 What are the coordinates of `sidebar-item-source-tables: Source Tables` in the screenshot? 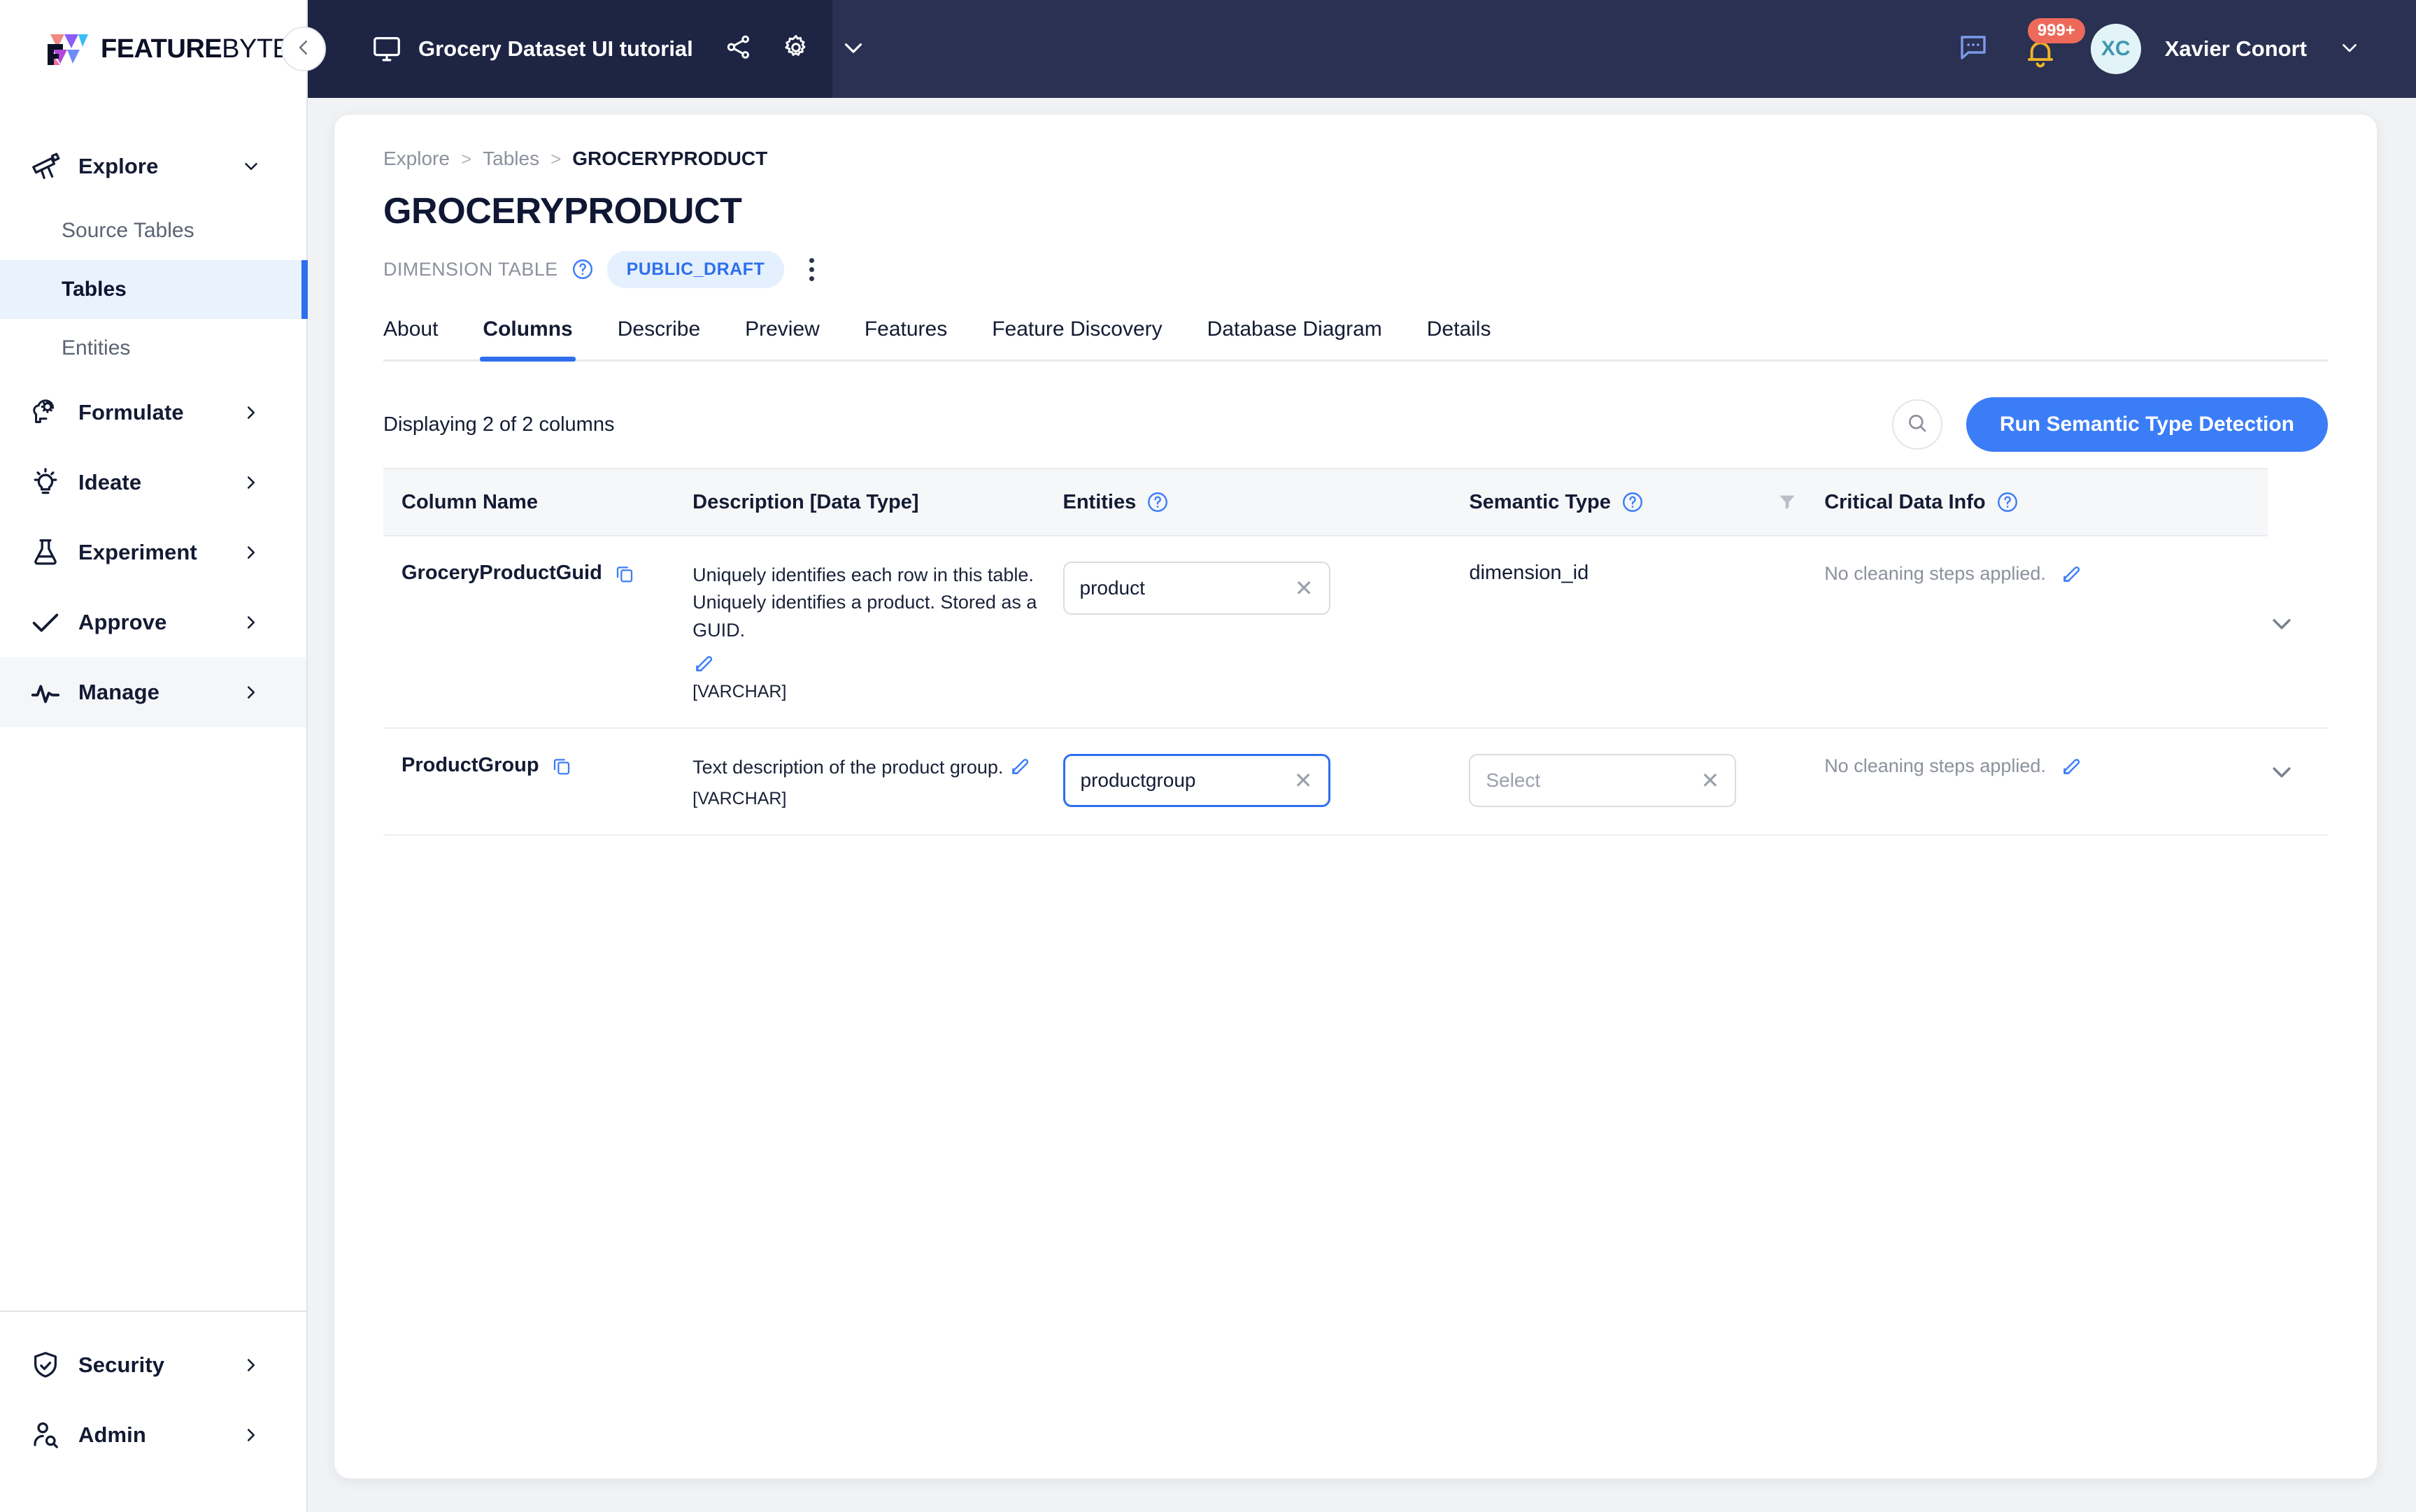 It's located at (153, 231).